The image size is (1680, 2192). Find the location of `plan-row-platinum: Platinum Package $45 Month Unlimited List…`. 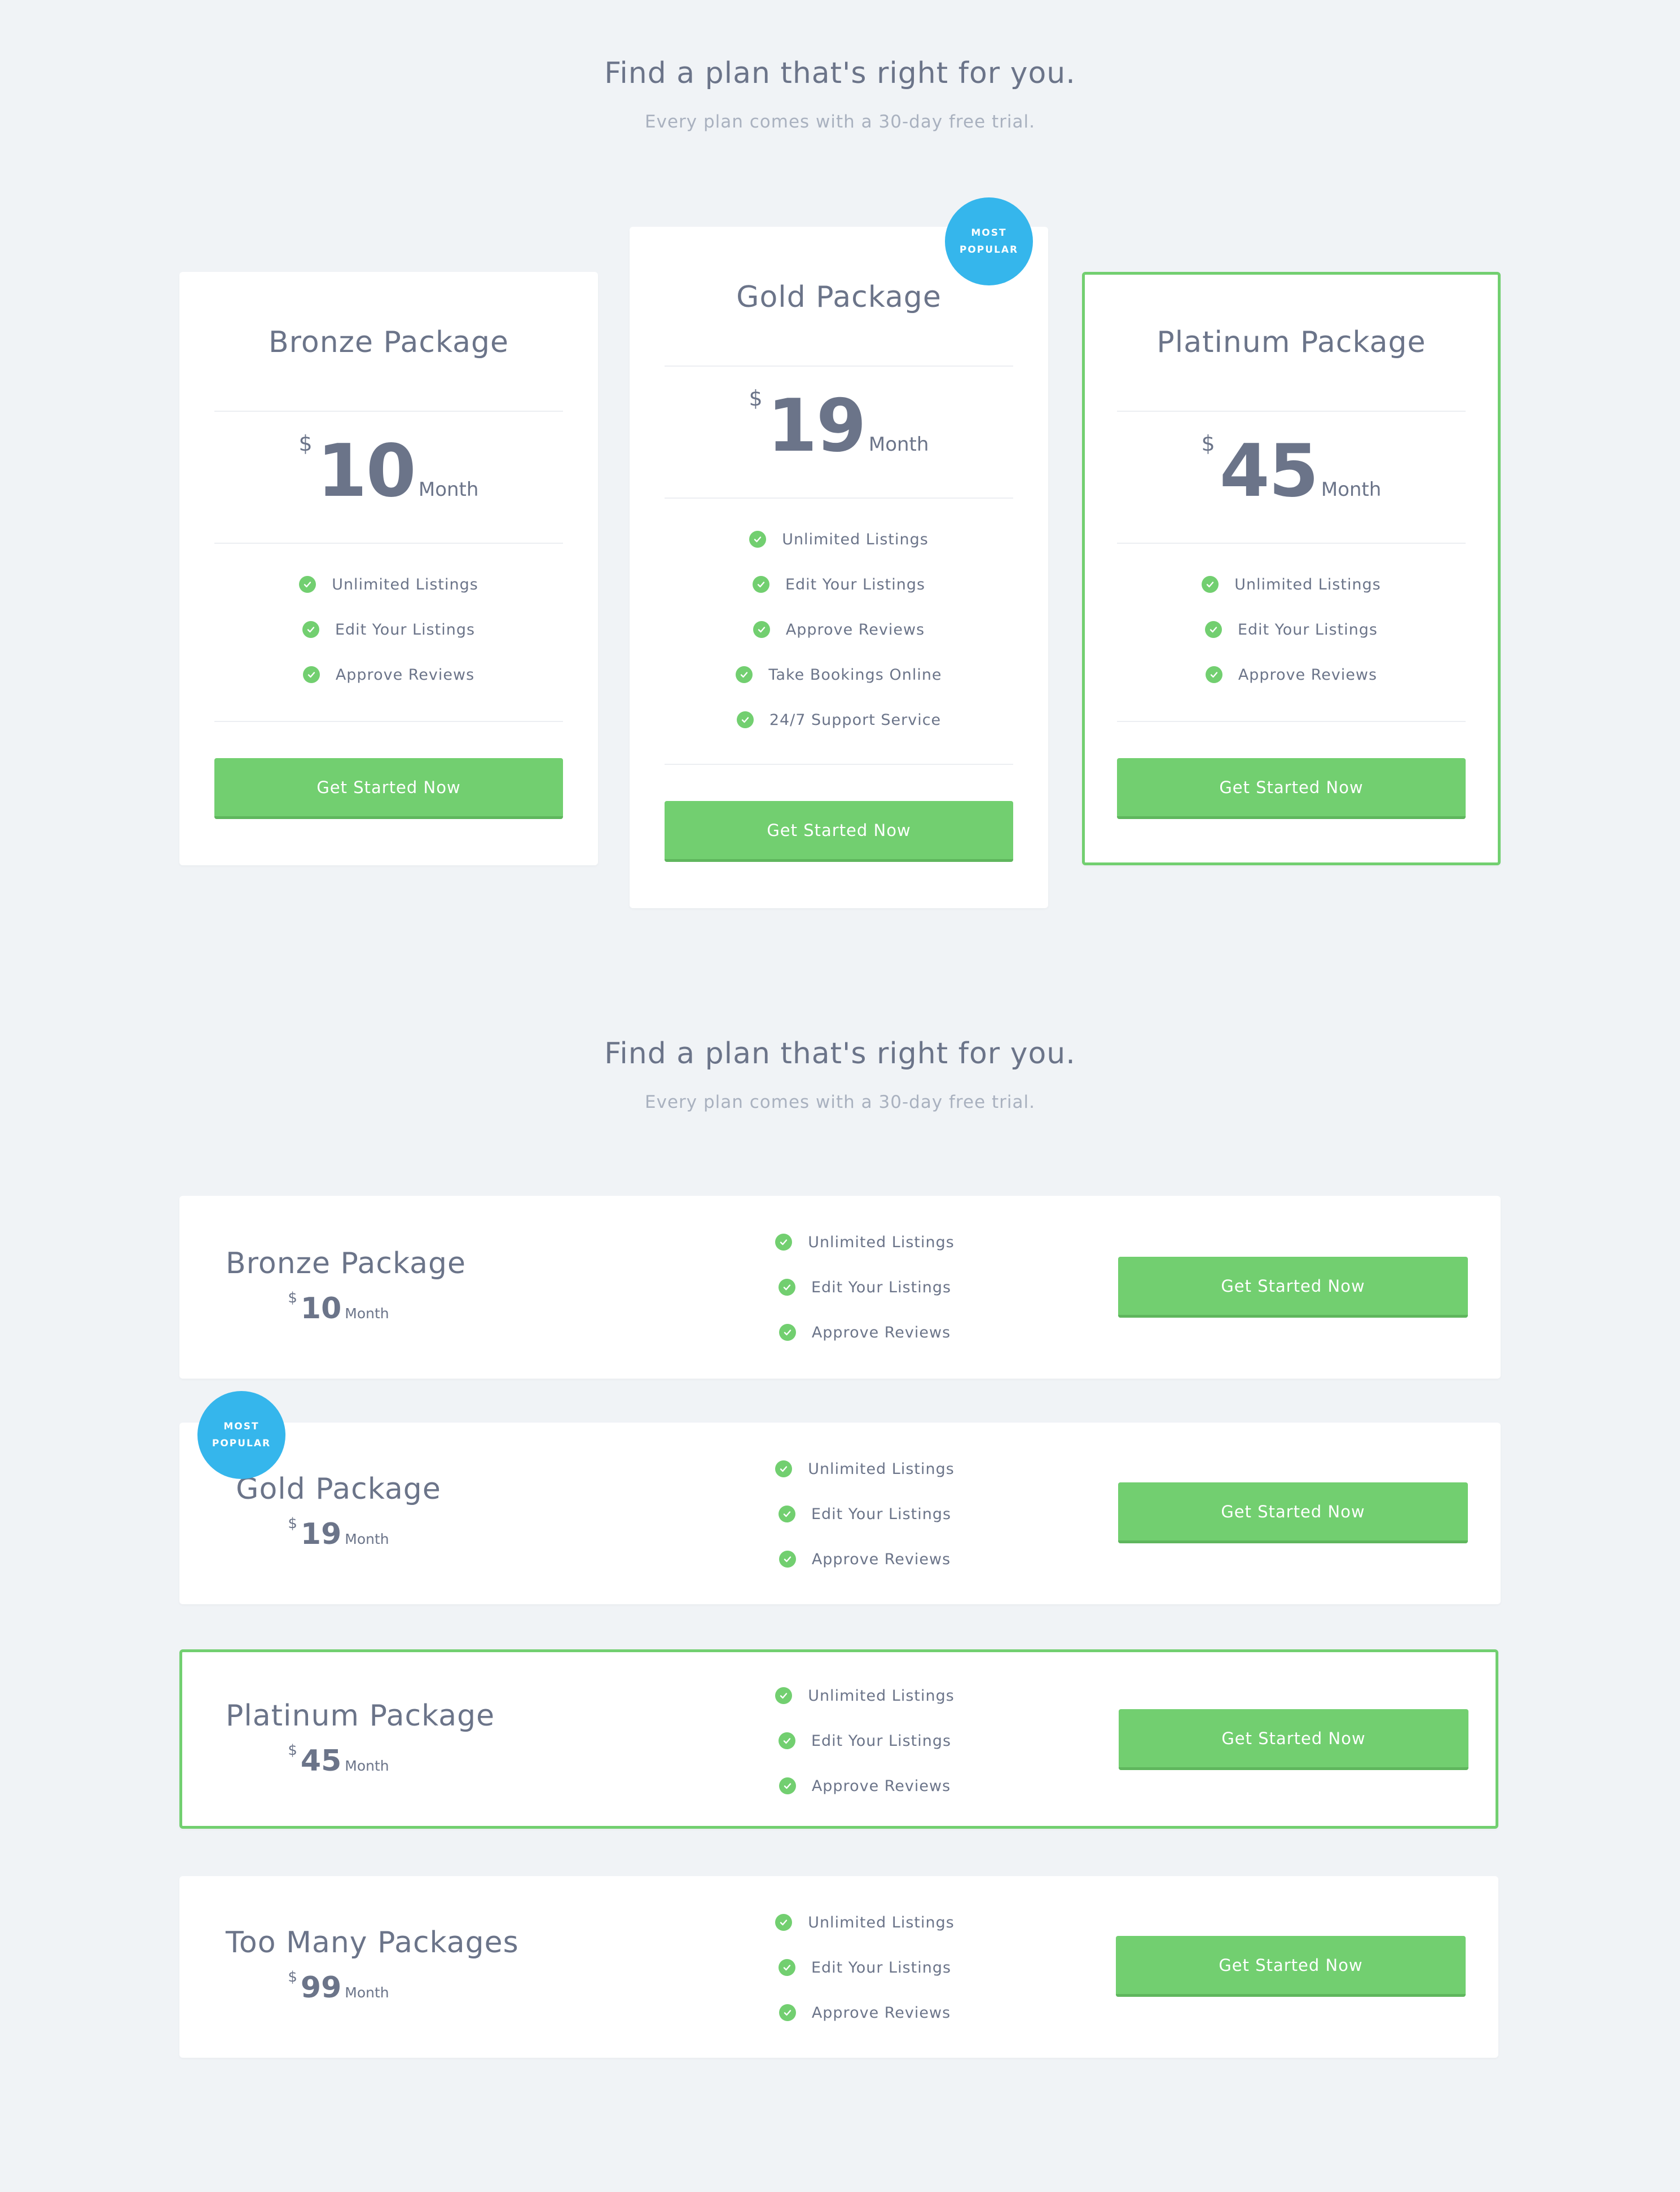

plan-row-platinum: Platinum Package $45 Month Unlimited List… is located at coordinates (838, 1739).